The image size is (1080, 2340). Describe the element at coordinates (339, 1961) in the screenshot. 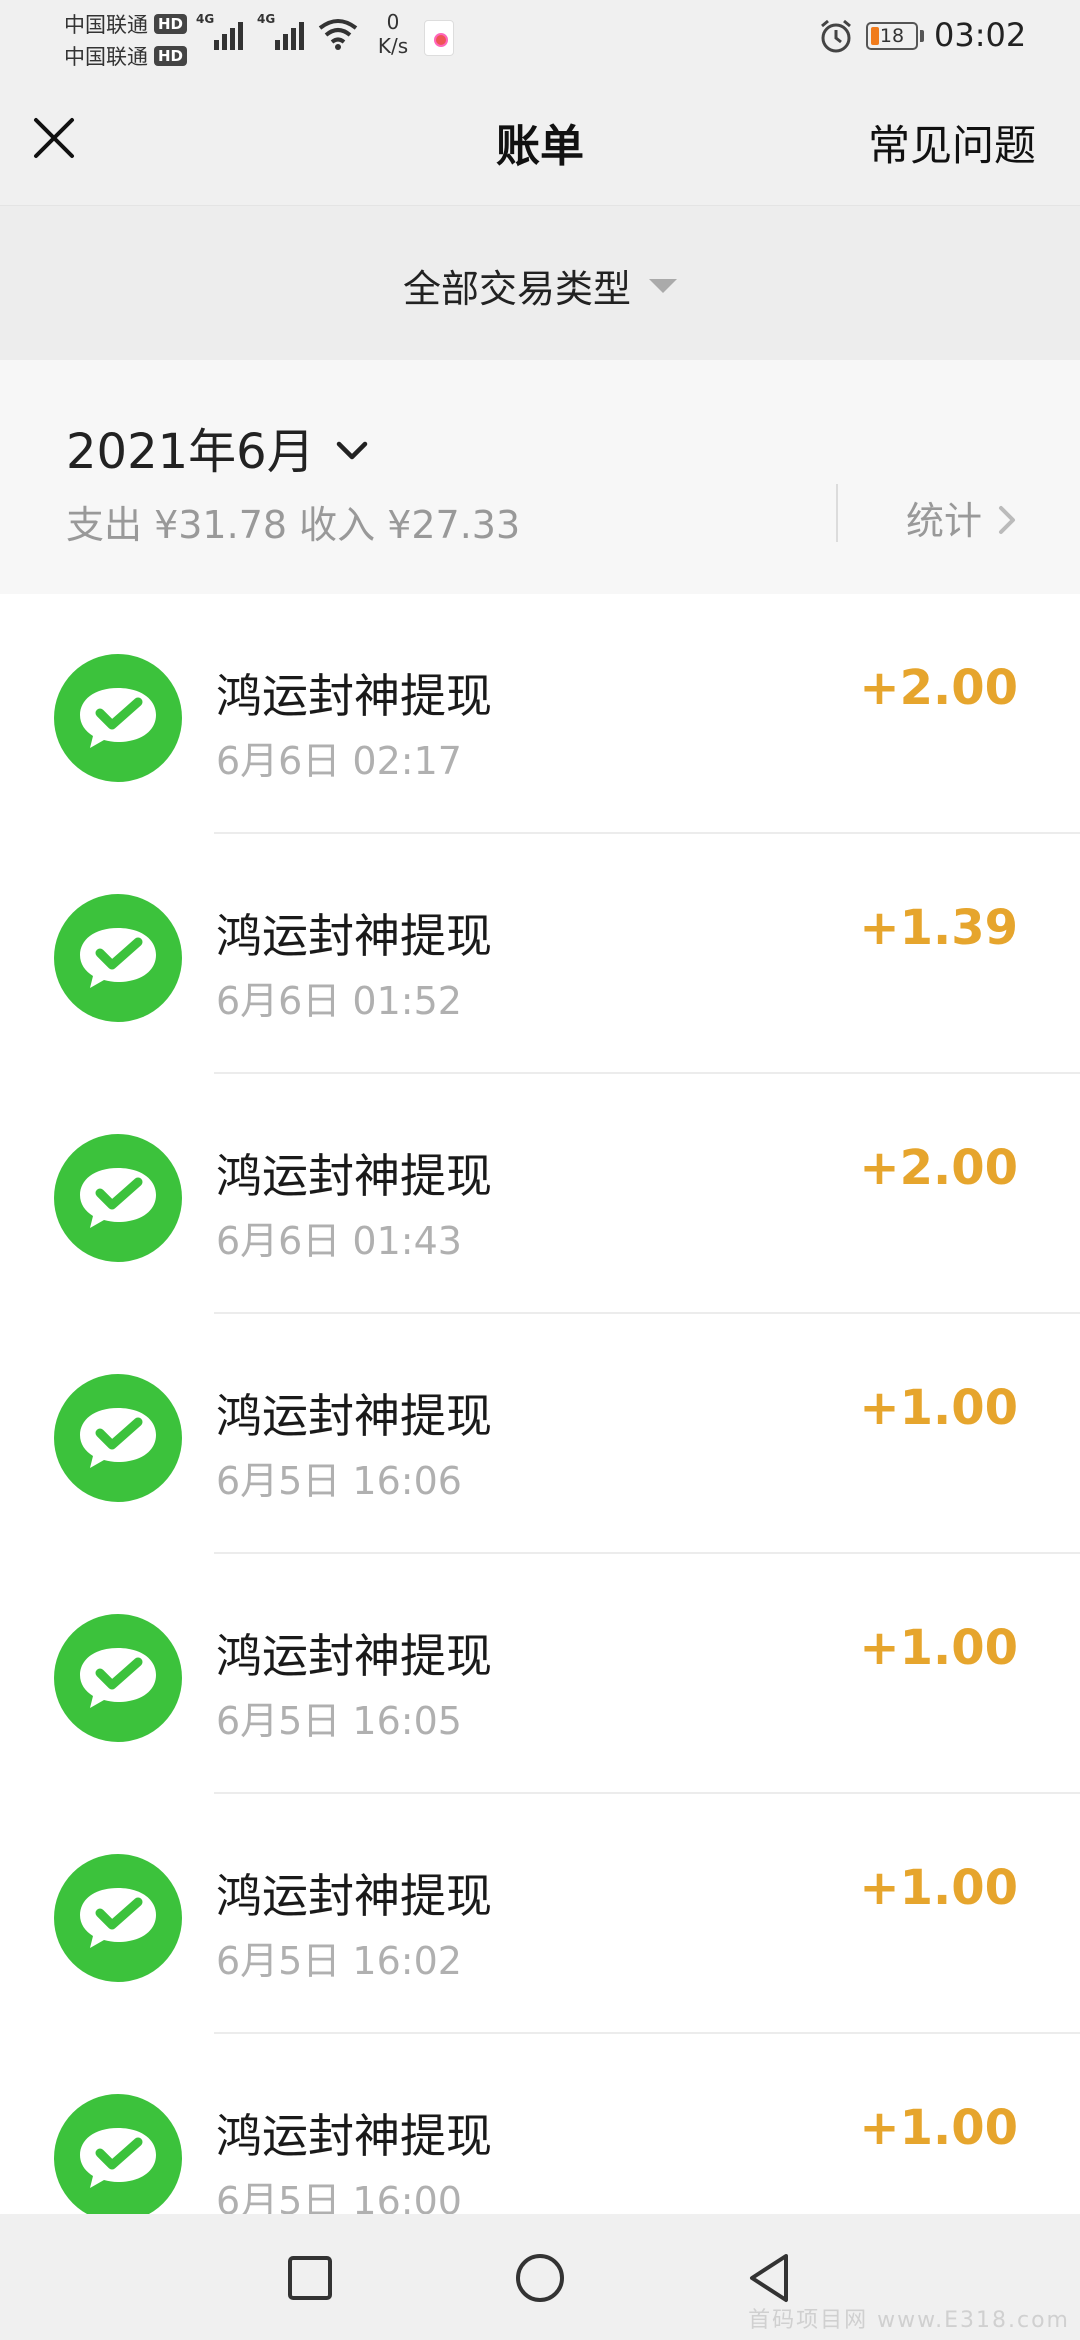

I see `transaction-time: 6月5日 16:02` at that location.